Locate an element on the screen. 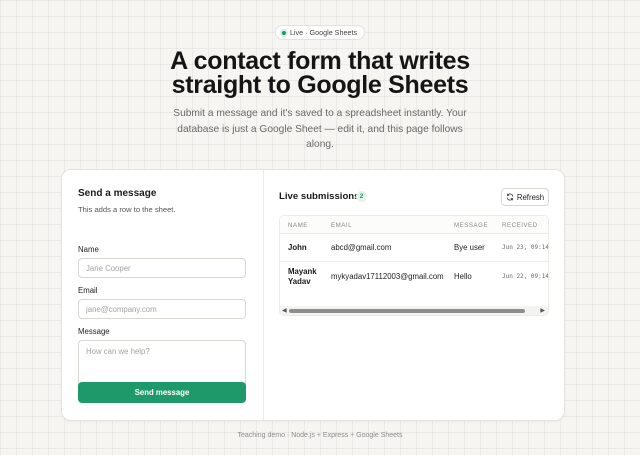 This screenshot has width=640, height=455. form-subtitle: This adds a row to the sheet. is located at coordinates (127, 209).